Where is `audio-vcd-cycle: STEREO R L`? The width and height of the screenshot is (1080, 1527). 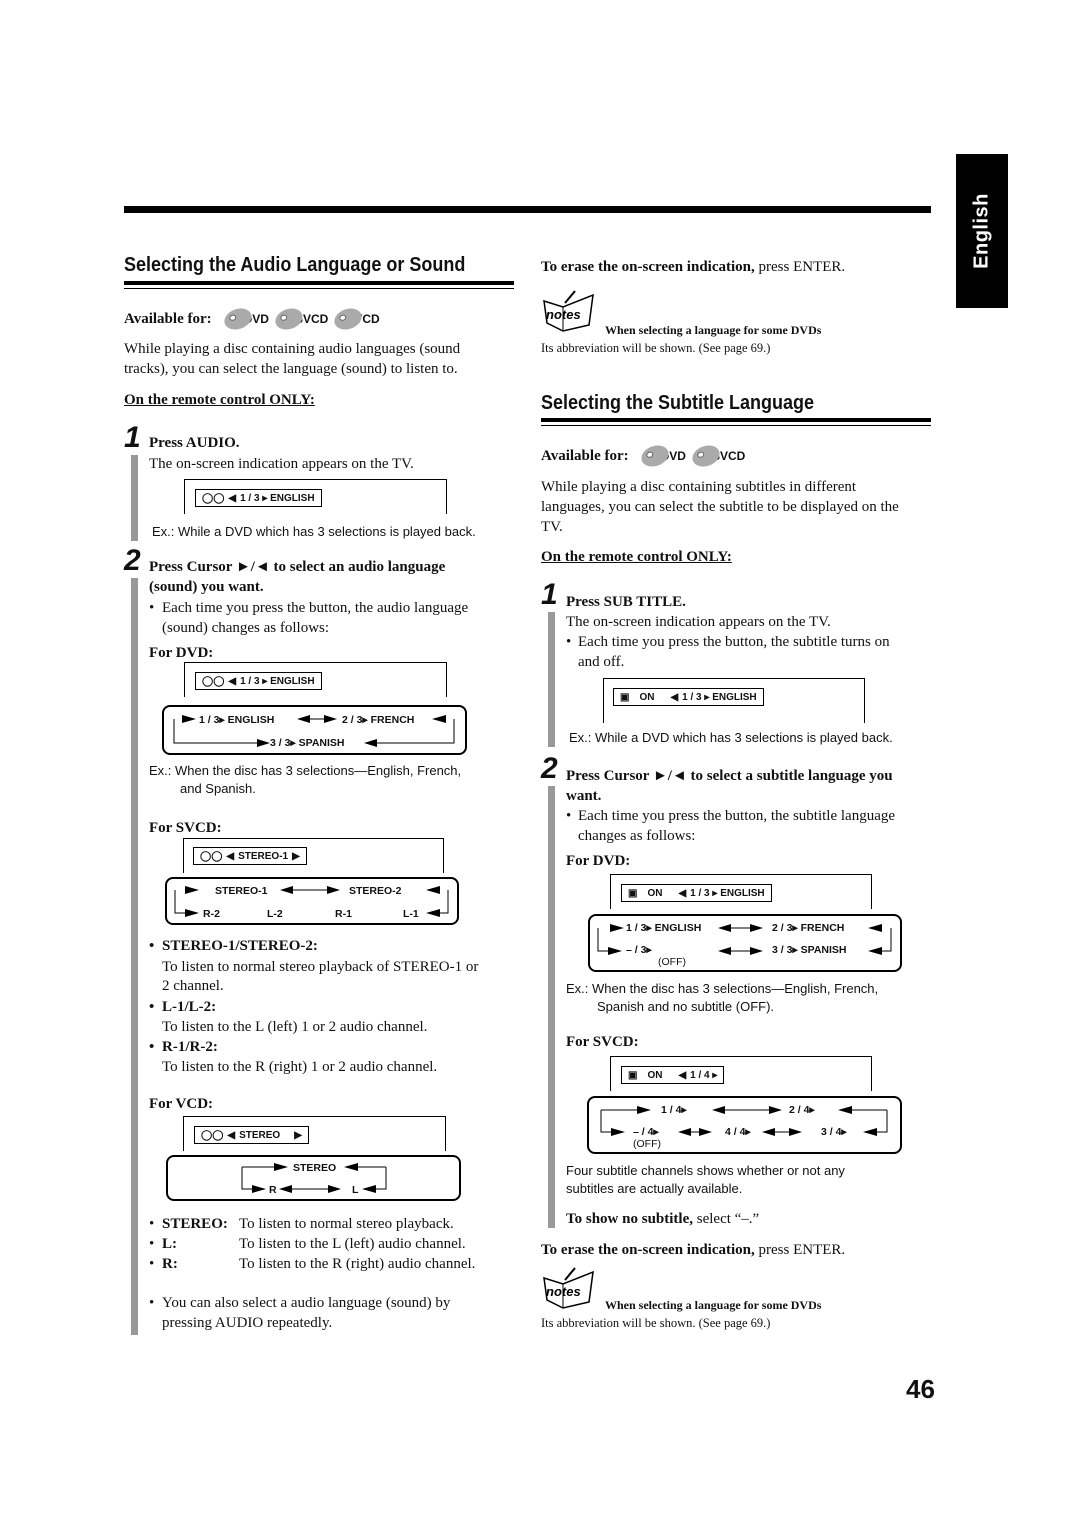
audio-vcd-cycle: STEREO R L is located at coordinates (313, 1178).